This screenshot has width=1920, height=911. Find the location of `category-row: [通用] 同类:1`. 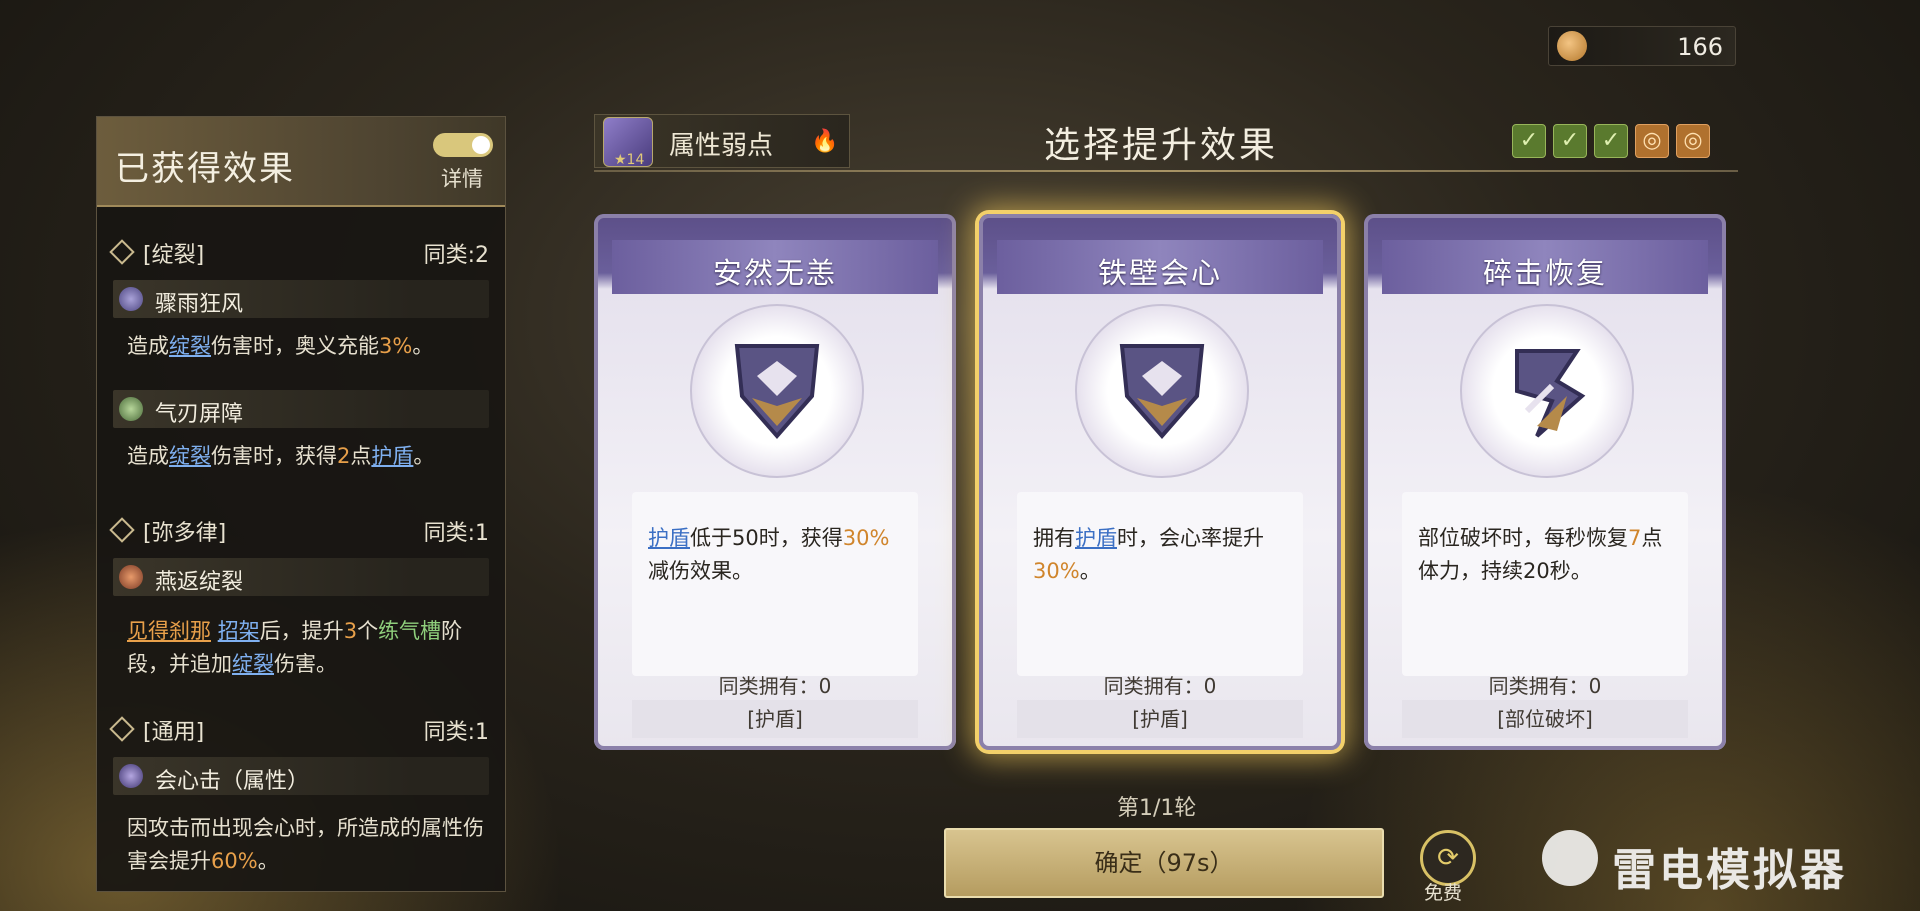

category-row: [通用] 同类:1 is located at coordinates (299, 729).